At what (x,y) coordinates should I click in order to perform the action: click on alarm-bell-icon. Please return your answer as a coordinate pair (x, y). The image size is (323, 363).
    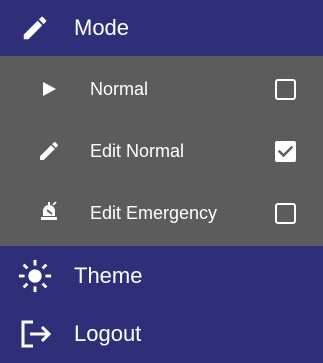
    Looking at the image, I should click on (49, 213).